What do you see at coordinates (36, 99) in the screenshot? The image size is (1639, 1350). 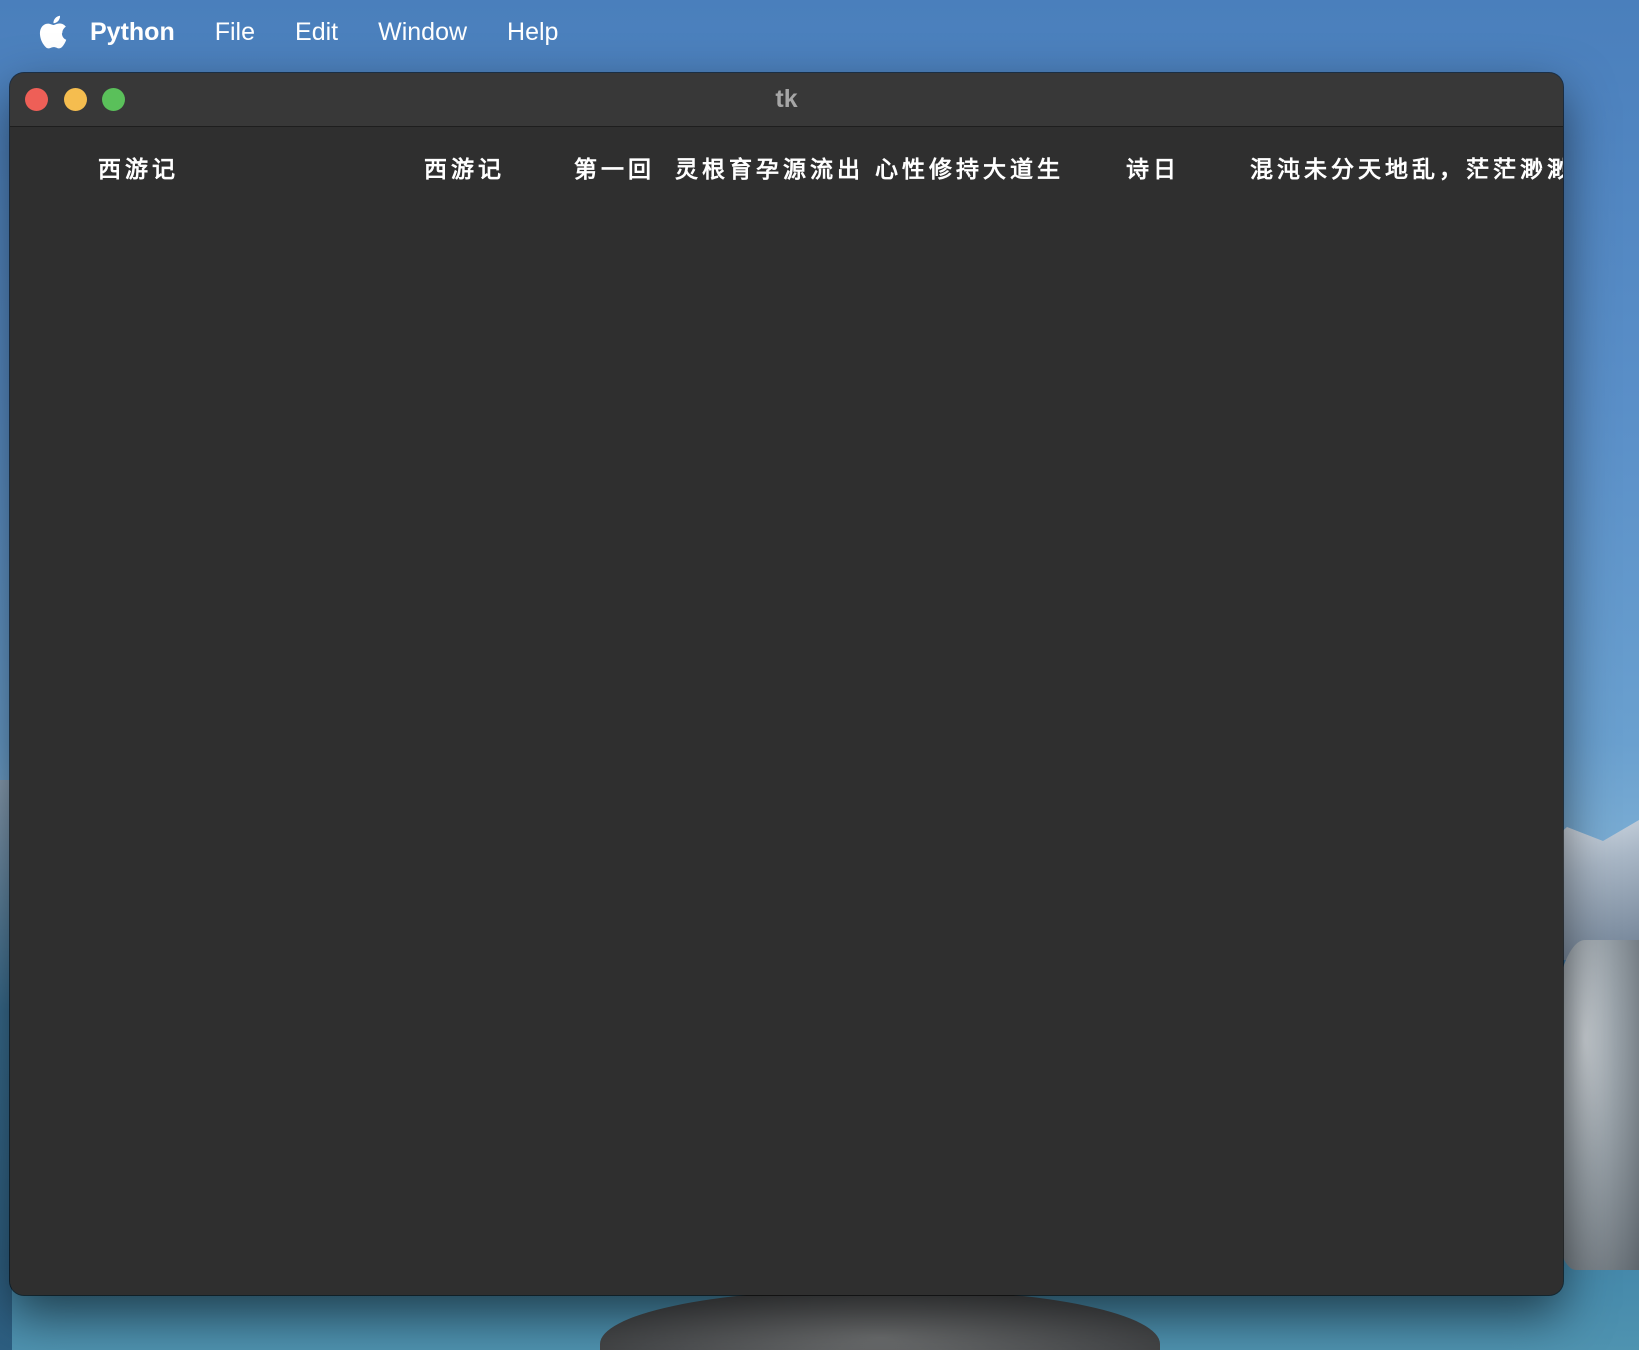 I see `close-window-button` at bounding box center [36, 99].